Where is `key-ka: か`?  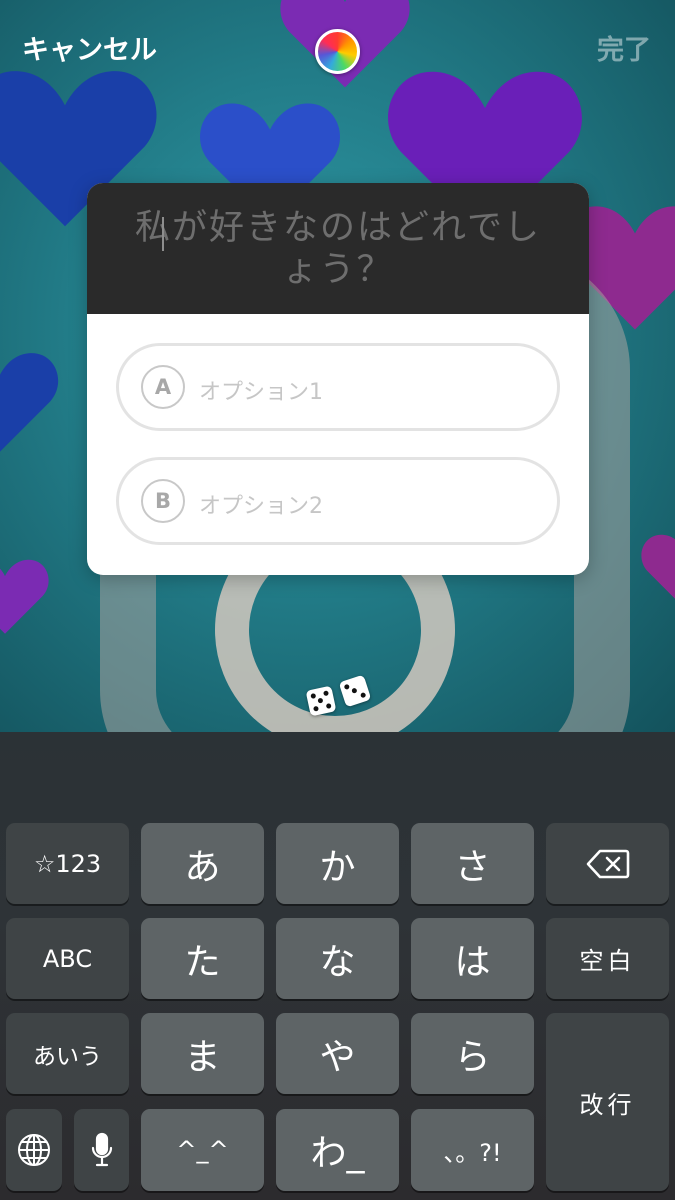 key-ka: か is located at coordinates (337, 863).